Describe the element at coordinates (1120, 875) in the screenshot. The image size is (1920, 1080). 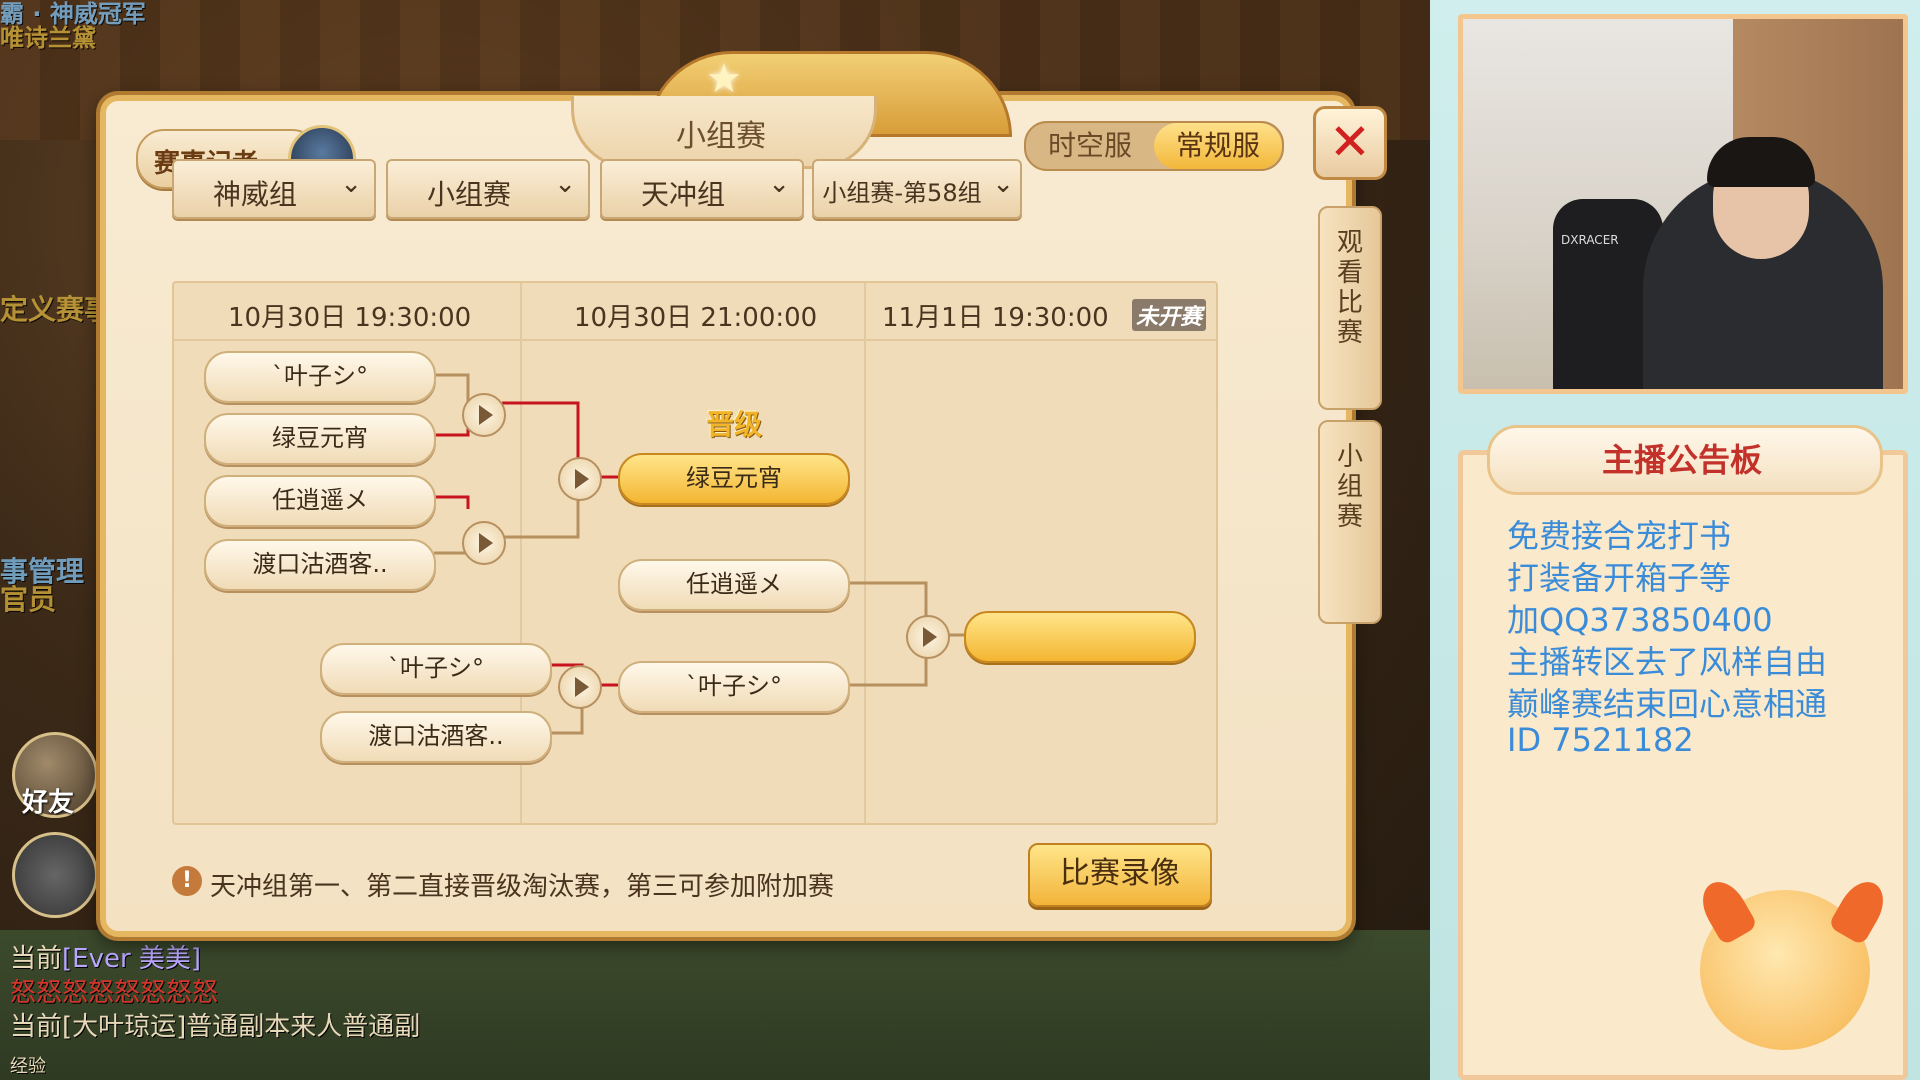
I see `match-replay-button: 比赛录像` at that location.